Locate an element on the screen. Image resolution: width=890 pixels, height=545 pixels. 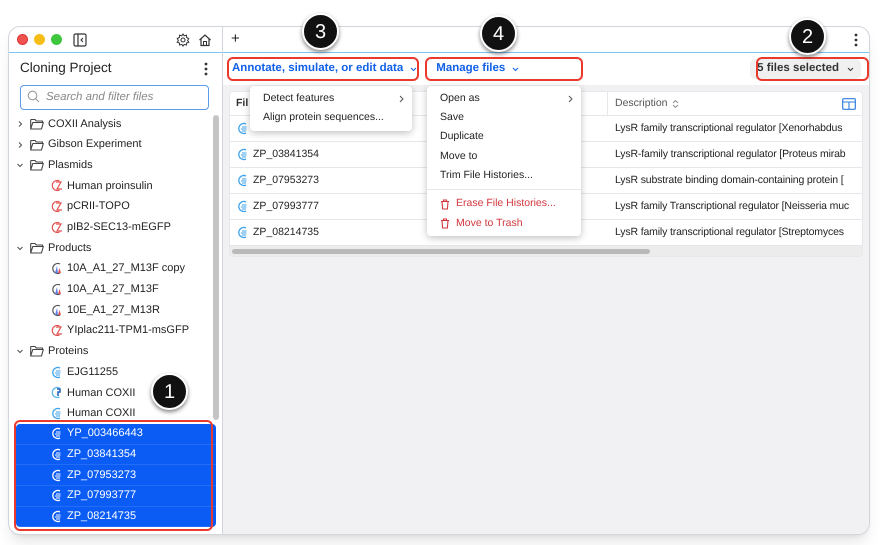
menu-item: Open as is located at coordinates (504, 98).